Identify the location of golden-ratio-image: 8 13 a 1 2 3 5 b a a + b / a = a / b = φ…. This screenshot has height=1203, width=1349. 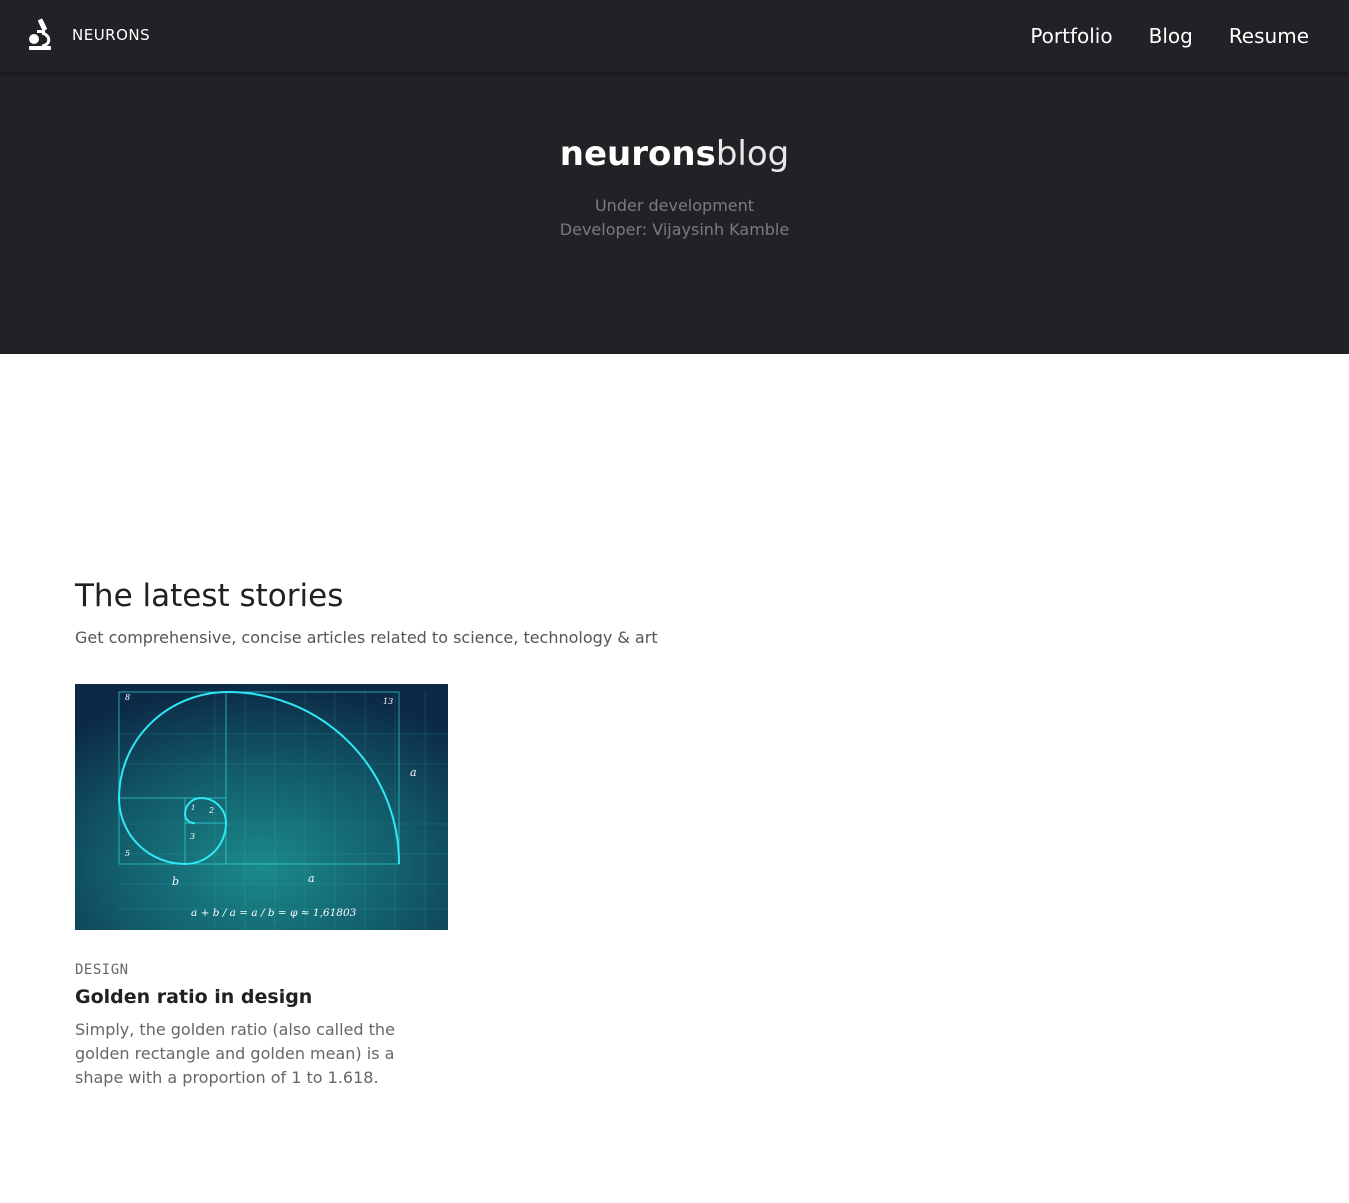
(261, 807).